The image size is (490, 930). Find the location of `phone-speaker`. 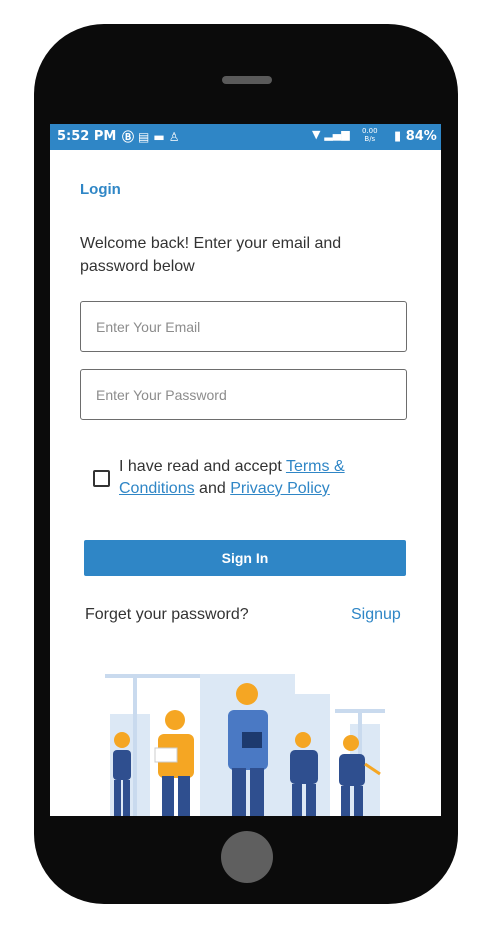

phone-speaker is located at coordinates (247, 80).